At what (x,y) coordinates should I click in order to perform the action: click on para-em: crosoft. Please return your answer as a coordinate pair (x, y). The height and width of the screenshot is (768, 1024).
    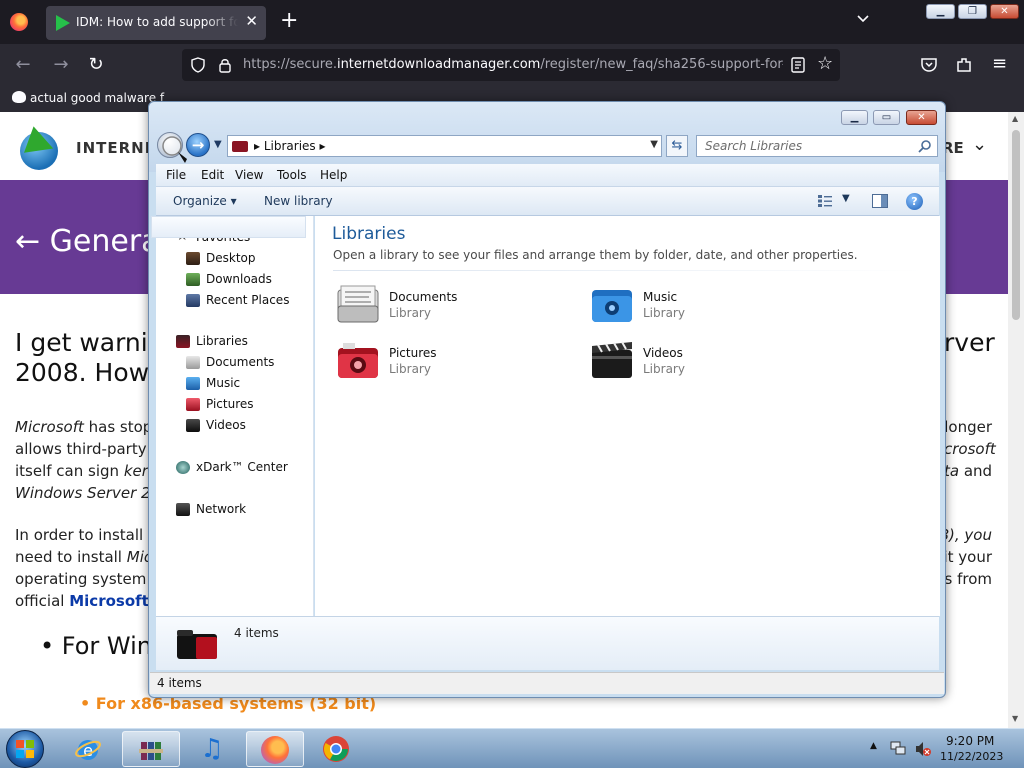
    Looking at the image, I should click on (970, 449).